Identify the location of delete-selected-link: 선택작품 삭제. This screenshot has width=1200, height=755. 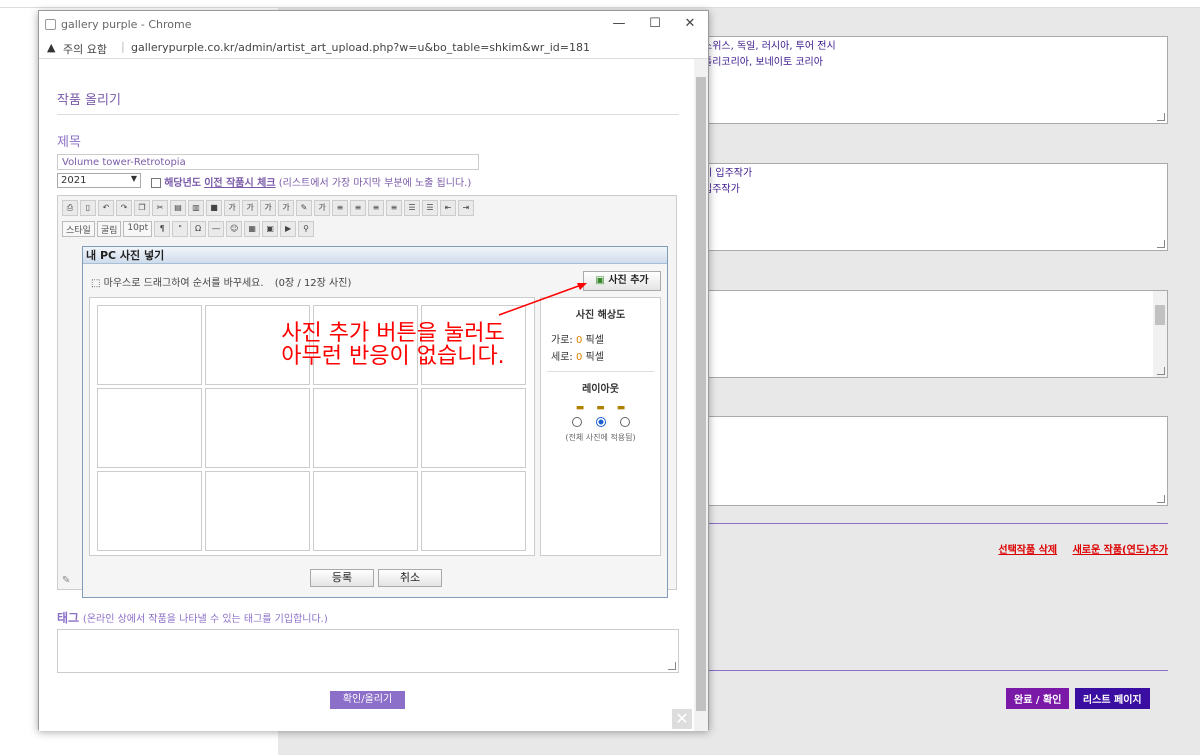
(1027, 550).